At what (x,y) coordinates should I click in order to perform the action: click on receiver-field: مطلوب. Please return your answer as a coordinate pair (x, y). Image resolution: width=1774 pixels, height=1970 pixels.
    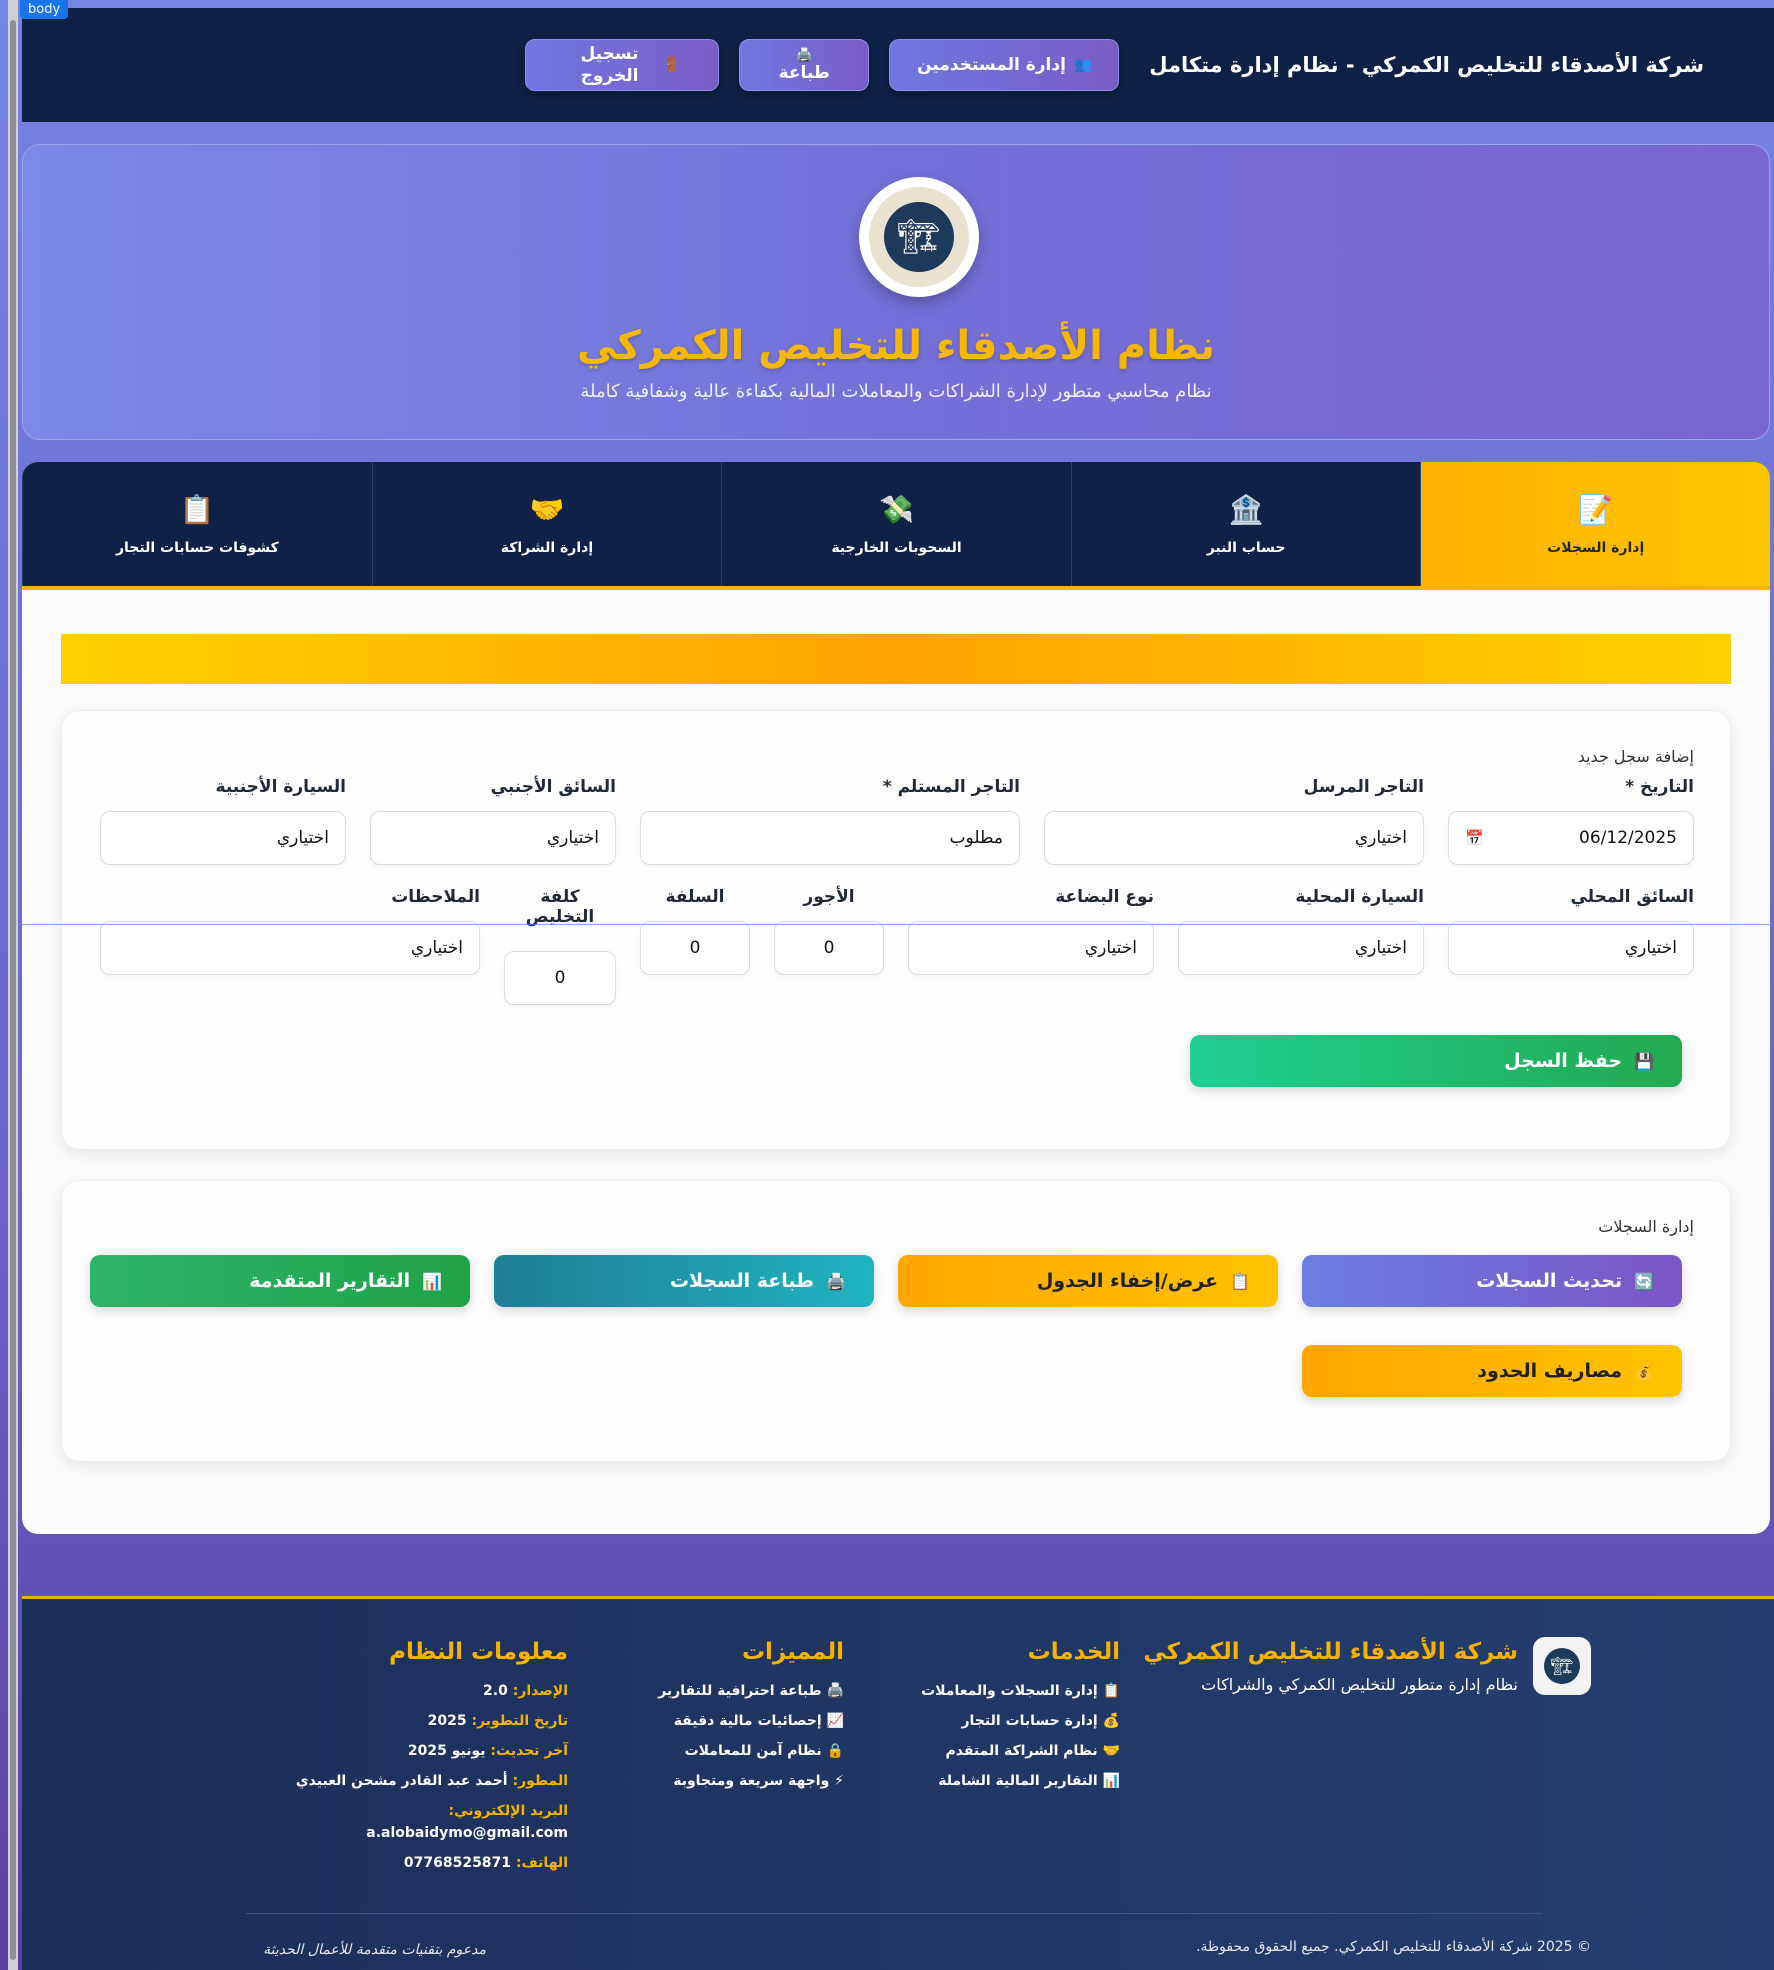
    Looking at the image, I should click on (830, 838).